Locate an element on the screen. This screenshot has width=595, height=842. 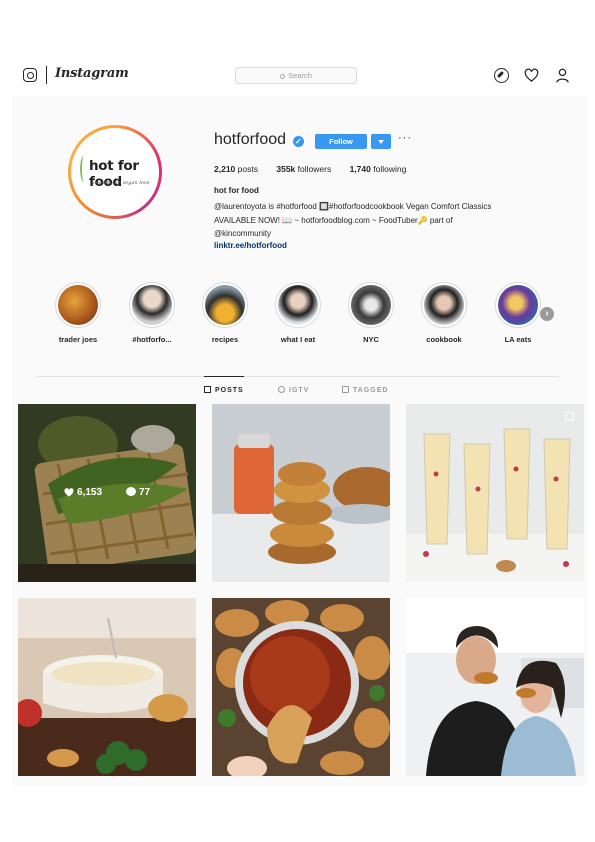
search-icon is located at coordinates (283, 76).